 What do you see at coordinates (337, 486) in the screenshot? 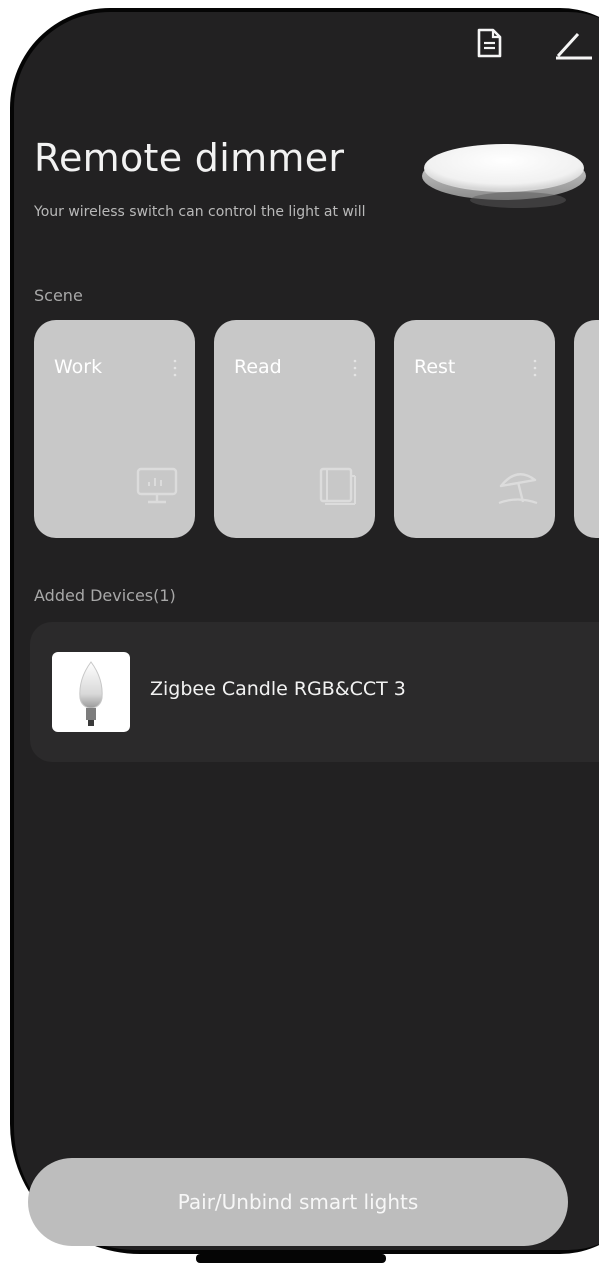
I see `book-icon` at bounding box center [337, 486].